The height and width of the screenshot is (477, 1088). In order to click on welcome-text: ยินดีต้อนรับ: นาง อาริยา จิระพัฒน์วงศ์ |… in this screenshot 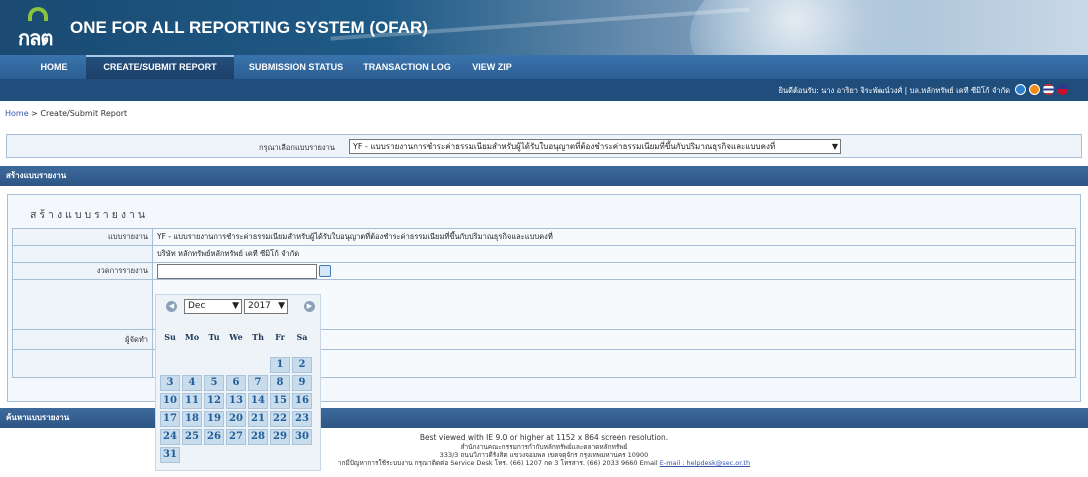, I will do `click(894, 90)`.